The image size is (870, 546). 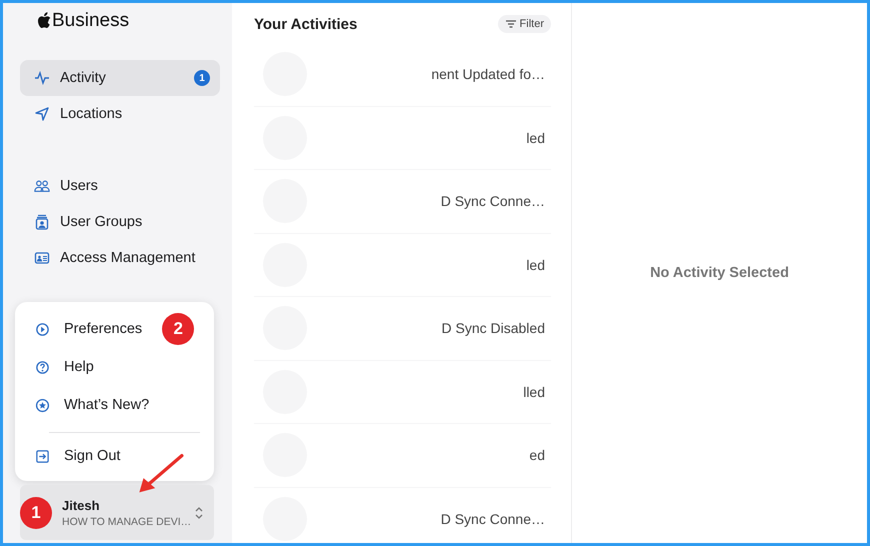 What do you see at coordinates (91, 21) in the screenshot?
I see `app-title: Business` at bounding box center [91, 21].